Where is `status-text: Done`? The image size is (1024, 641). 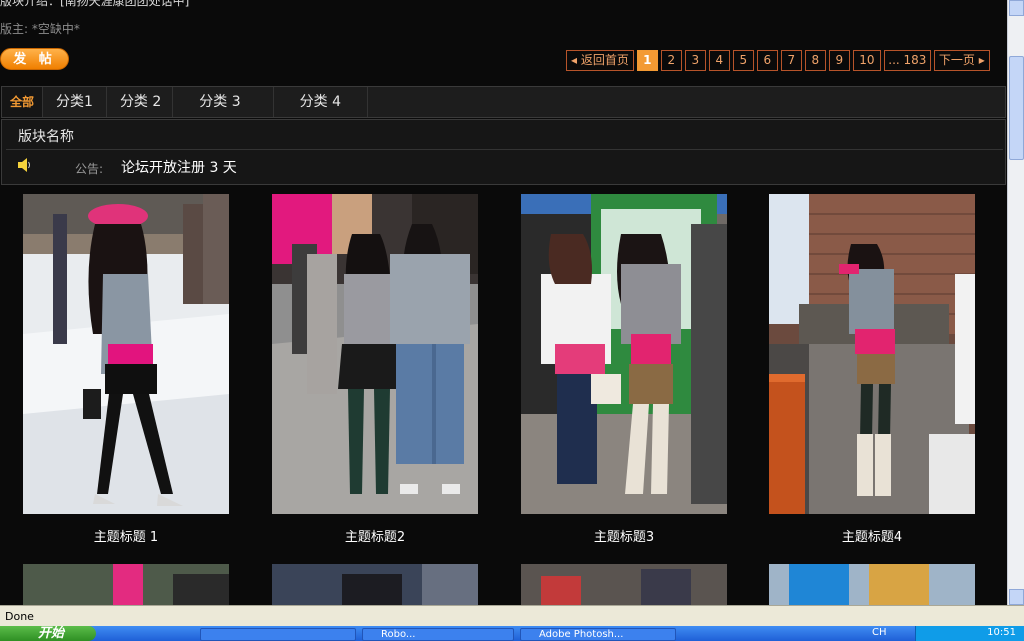 status-text: Done is located at coordinates (19, 616).